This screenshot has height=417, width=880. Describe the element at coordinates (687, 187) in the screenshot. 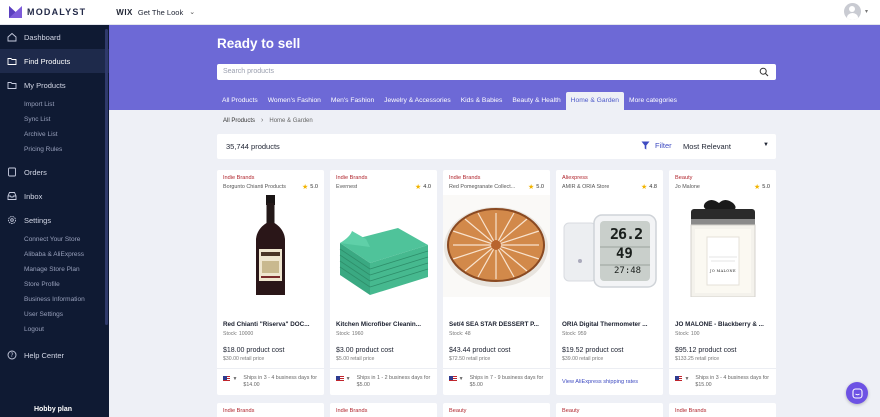

I see `shop-name: Jo Malone` at that location.